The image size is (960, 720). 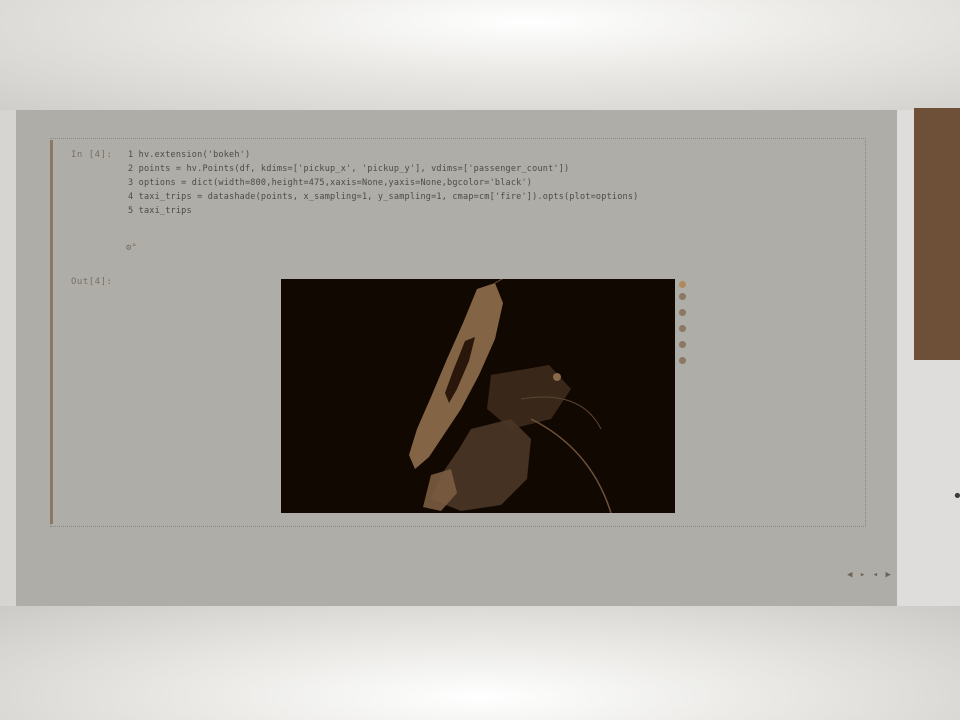 I want to click on datashader-plot, so click(x=478, y=396).